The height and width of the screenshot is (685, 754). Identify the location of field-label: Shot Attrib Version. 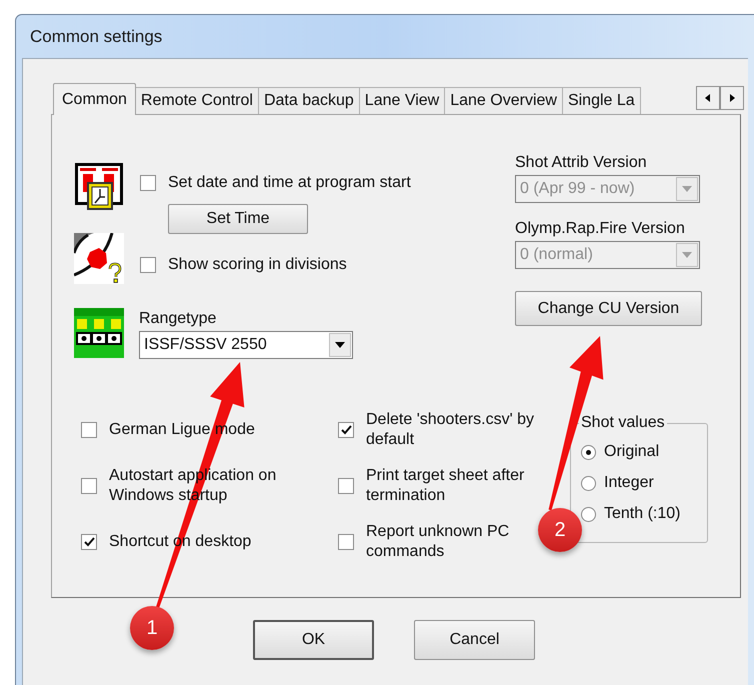
(581, 163).